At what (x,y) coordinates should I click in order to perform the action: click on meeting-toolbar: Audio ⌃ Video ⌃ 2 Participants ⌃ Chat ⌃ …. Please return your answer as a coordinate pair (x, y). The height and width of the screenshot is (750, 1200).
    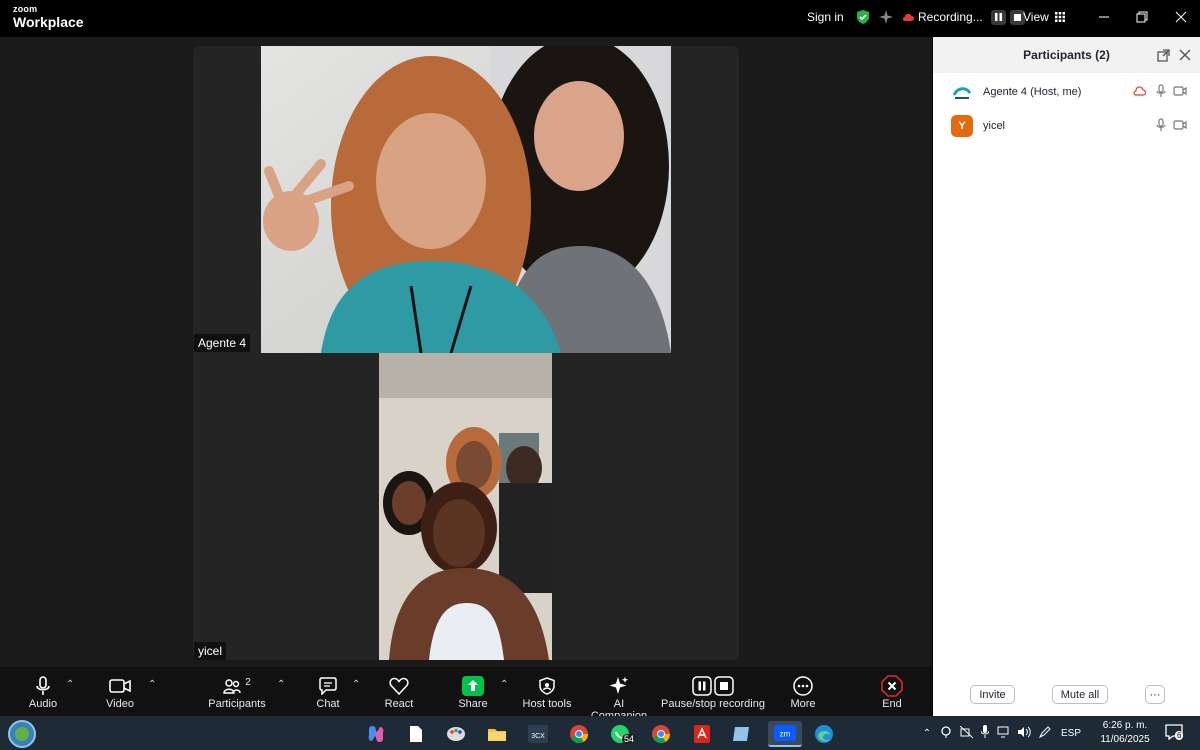
    Looking at the image, I should click on (466, 694).